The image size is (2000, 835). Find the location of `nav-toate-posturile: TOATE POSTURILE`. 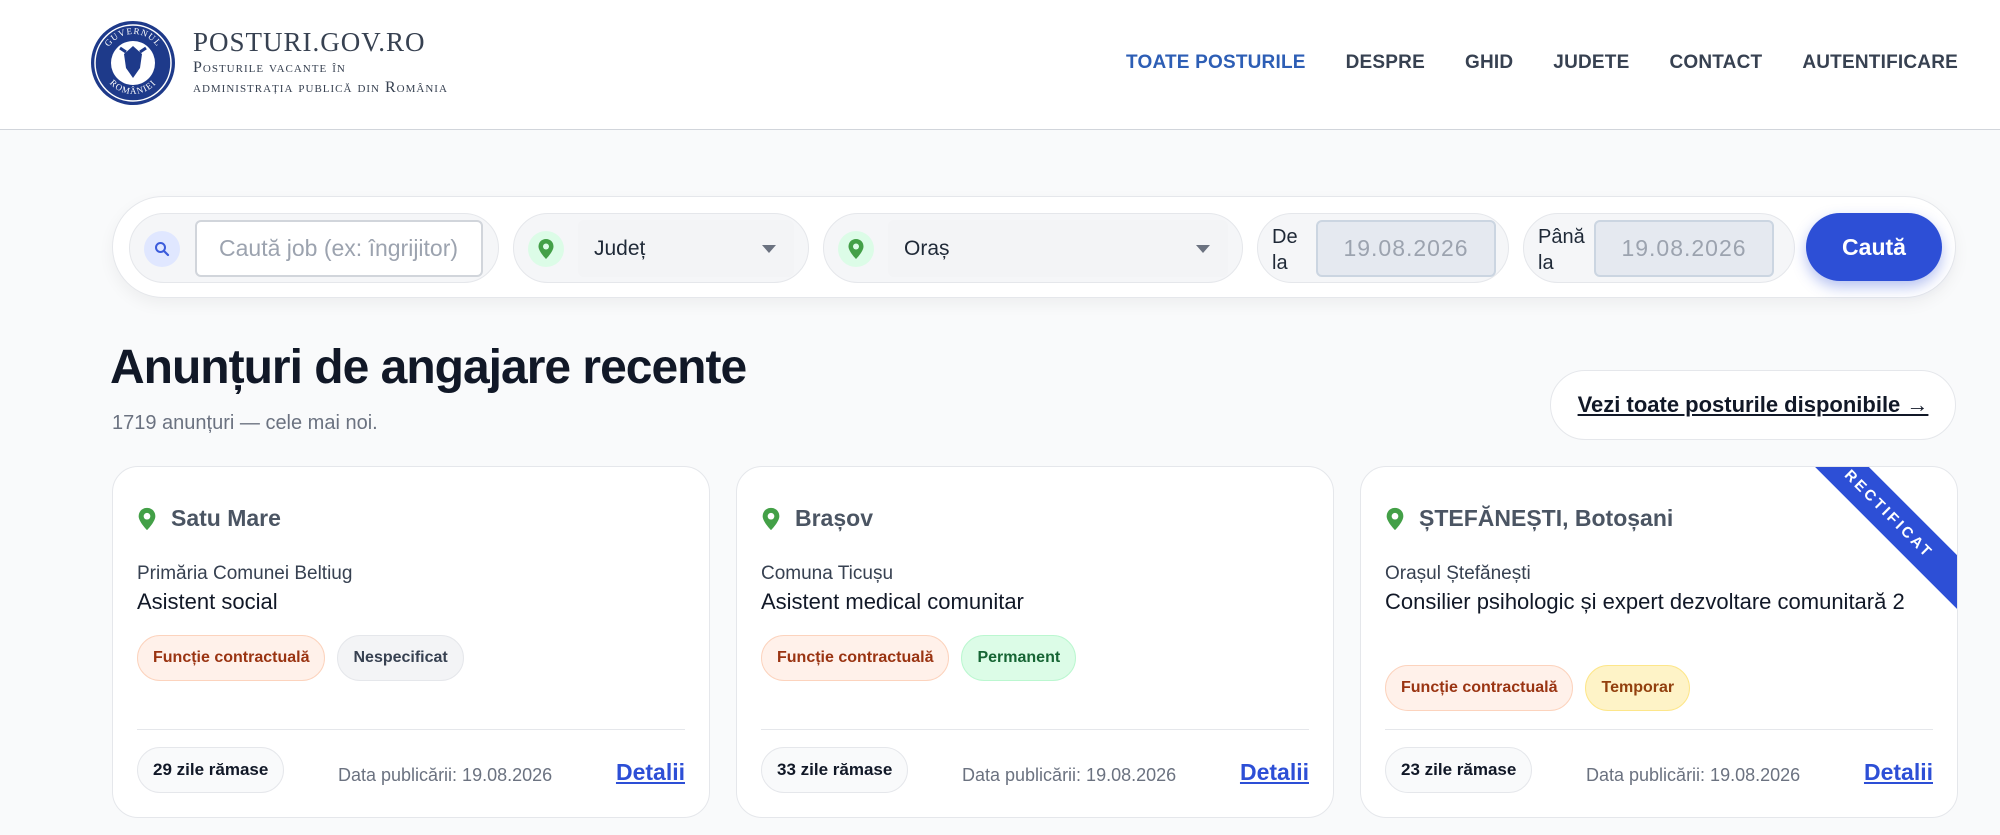

nav-toate-posturile: TOATE POSTURILE is located at coordinates (1216, 63).